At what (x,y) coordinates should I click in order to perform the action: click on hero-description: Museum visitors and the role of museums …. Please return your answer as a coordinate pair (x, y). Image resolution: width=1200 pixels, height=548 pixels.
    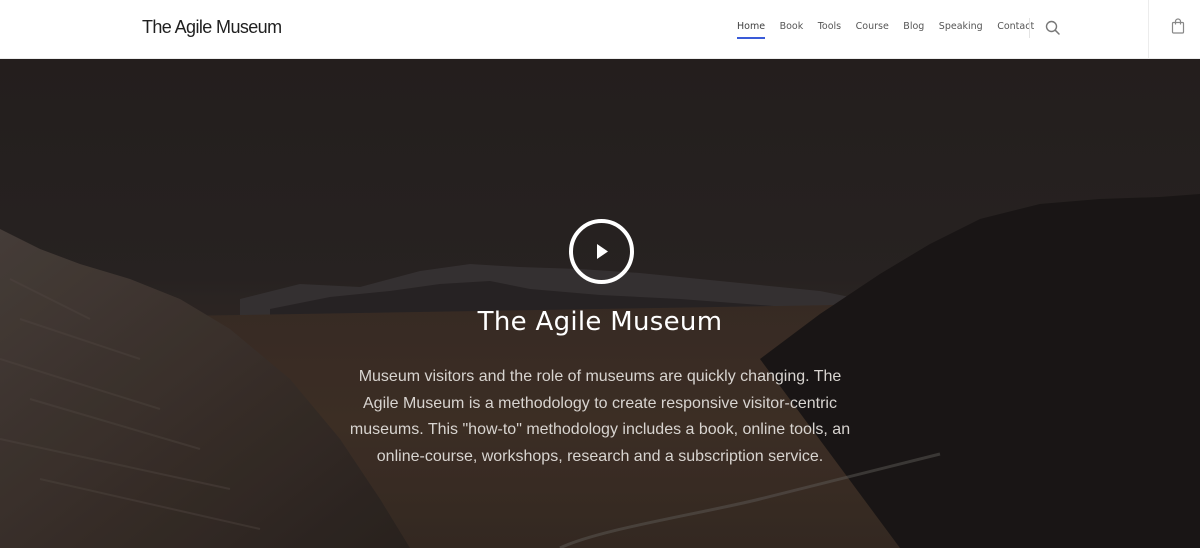
    Looking at the image, I should click on (600, 416).